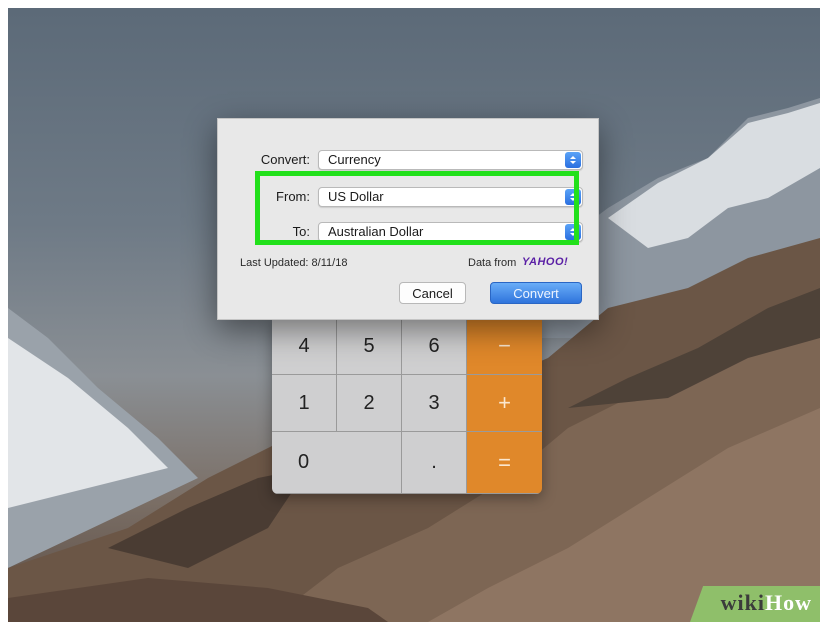  Describe the element at coordinates (788, 602) in the screenshot. I see `watermark-part2: How` at that location.